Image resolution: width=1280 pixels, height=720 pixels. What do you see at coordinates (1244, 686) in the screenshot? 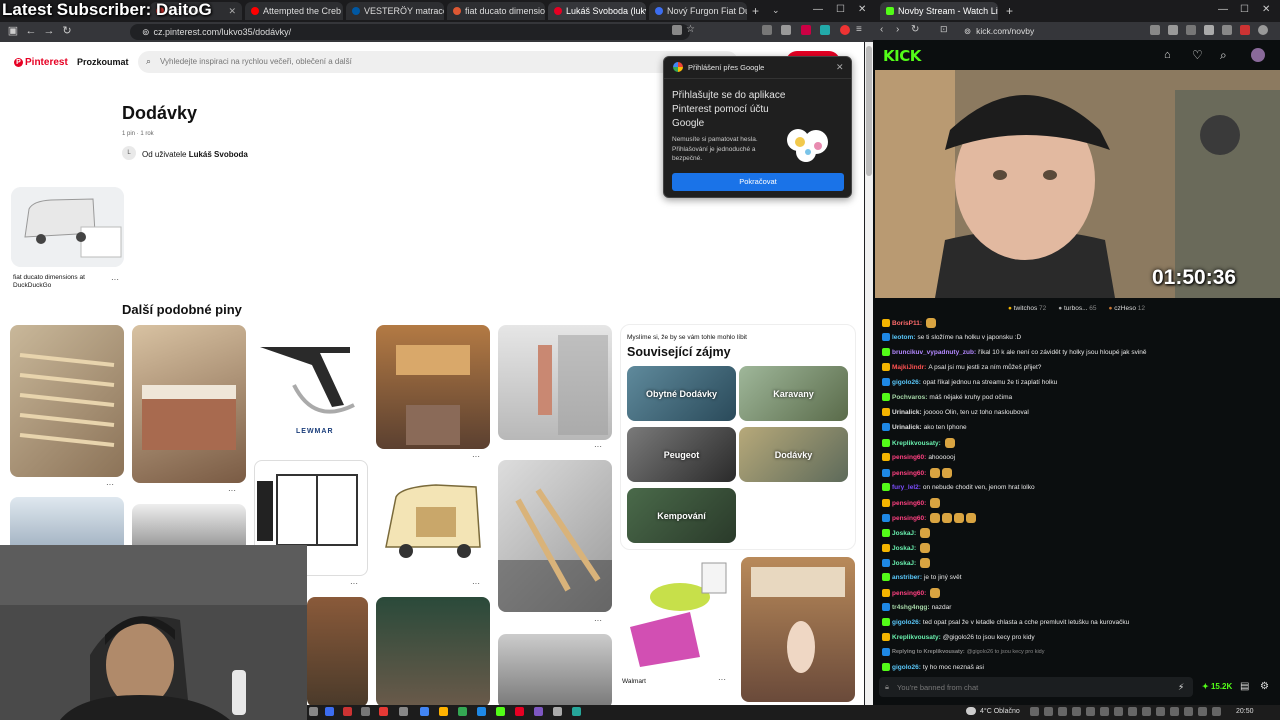
I see `chat-rules-icon: ▤` at bounding box center [1244, 686].